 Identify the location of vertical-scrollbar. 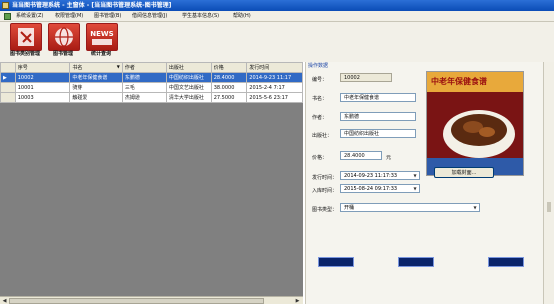
(548, 183).